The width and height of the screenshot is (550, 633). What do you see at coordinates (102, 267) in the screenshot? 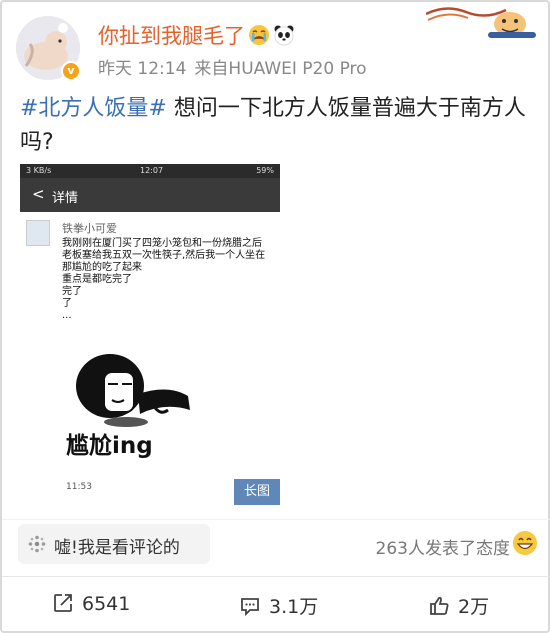
I see `quoted-line: 那尴尬的吃了起来` at bounding box center [102, 267].